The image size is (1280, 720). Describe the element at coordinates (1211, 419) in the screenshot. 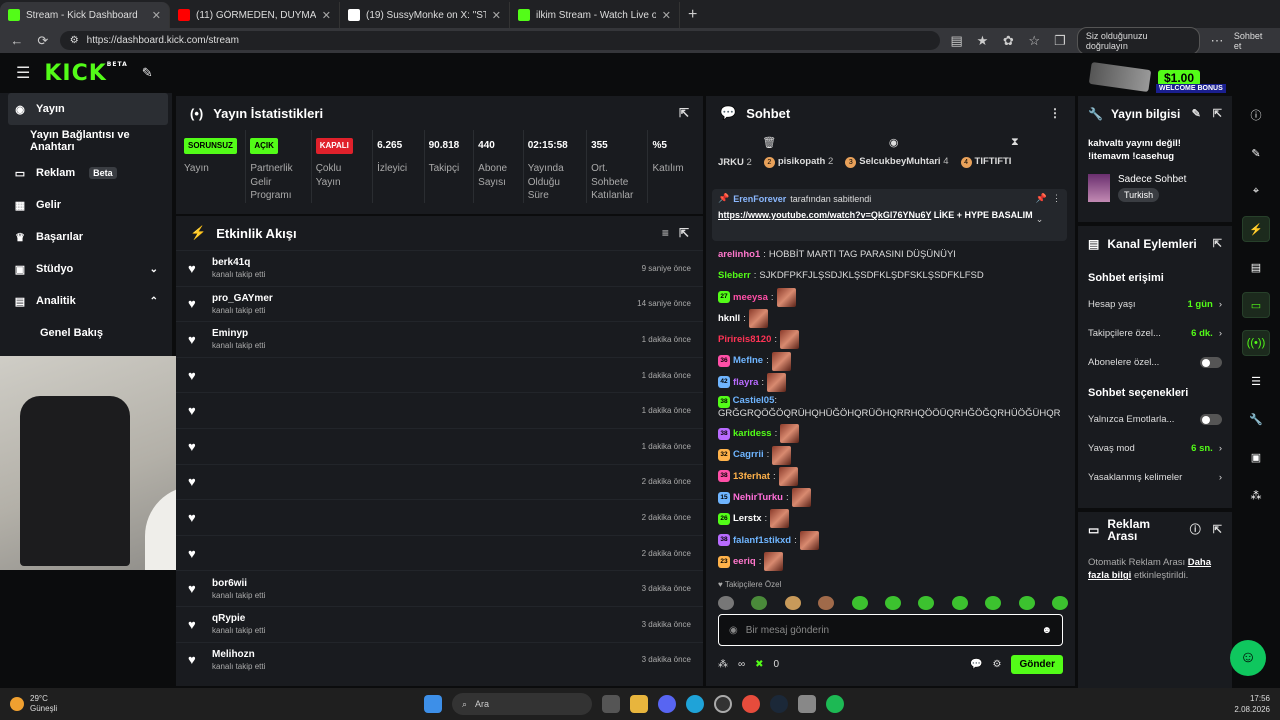

I see `toggle-switch` at that location.